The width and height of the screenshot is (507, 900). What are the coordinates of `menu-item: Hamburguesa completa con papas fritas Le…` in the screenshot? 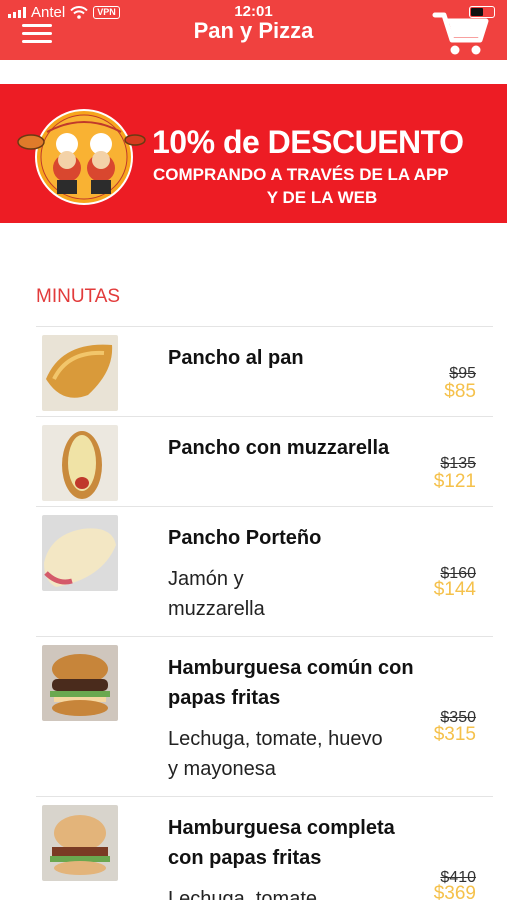 It's located at (264, 848).